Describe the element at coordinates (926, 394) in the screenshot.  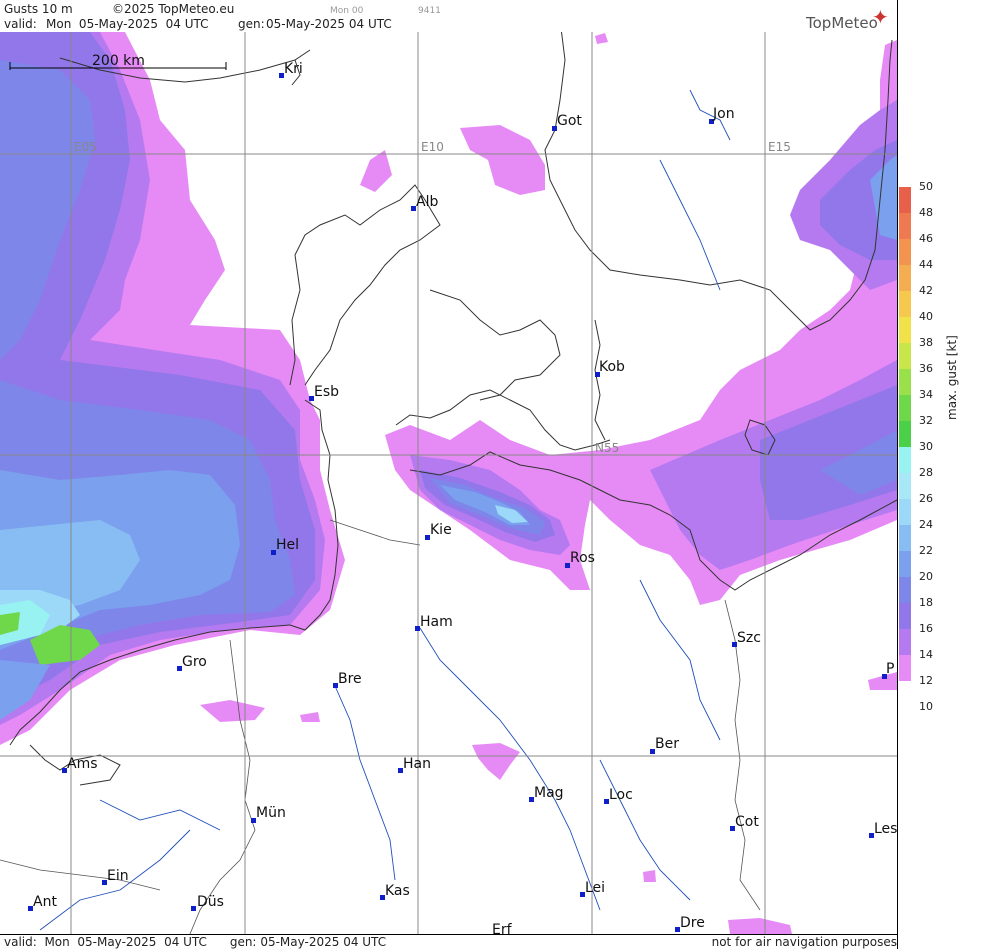
I see `legend-tick: 34` at that location.